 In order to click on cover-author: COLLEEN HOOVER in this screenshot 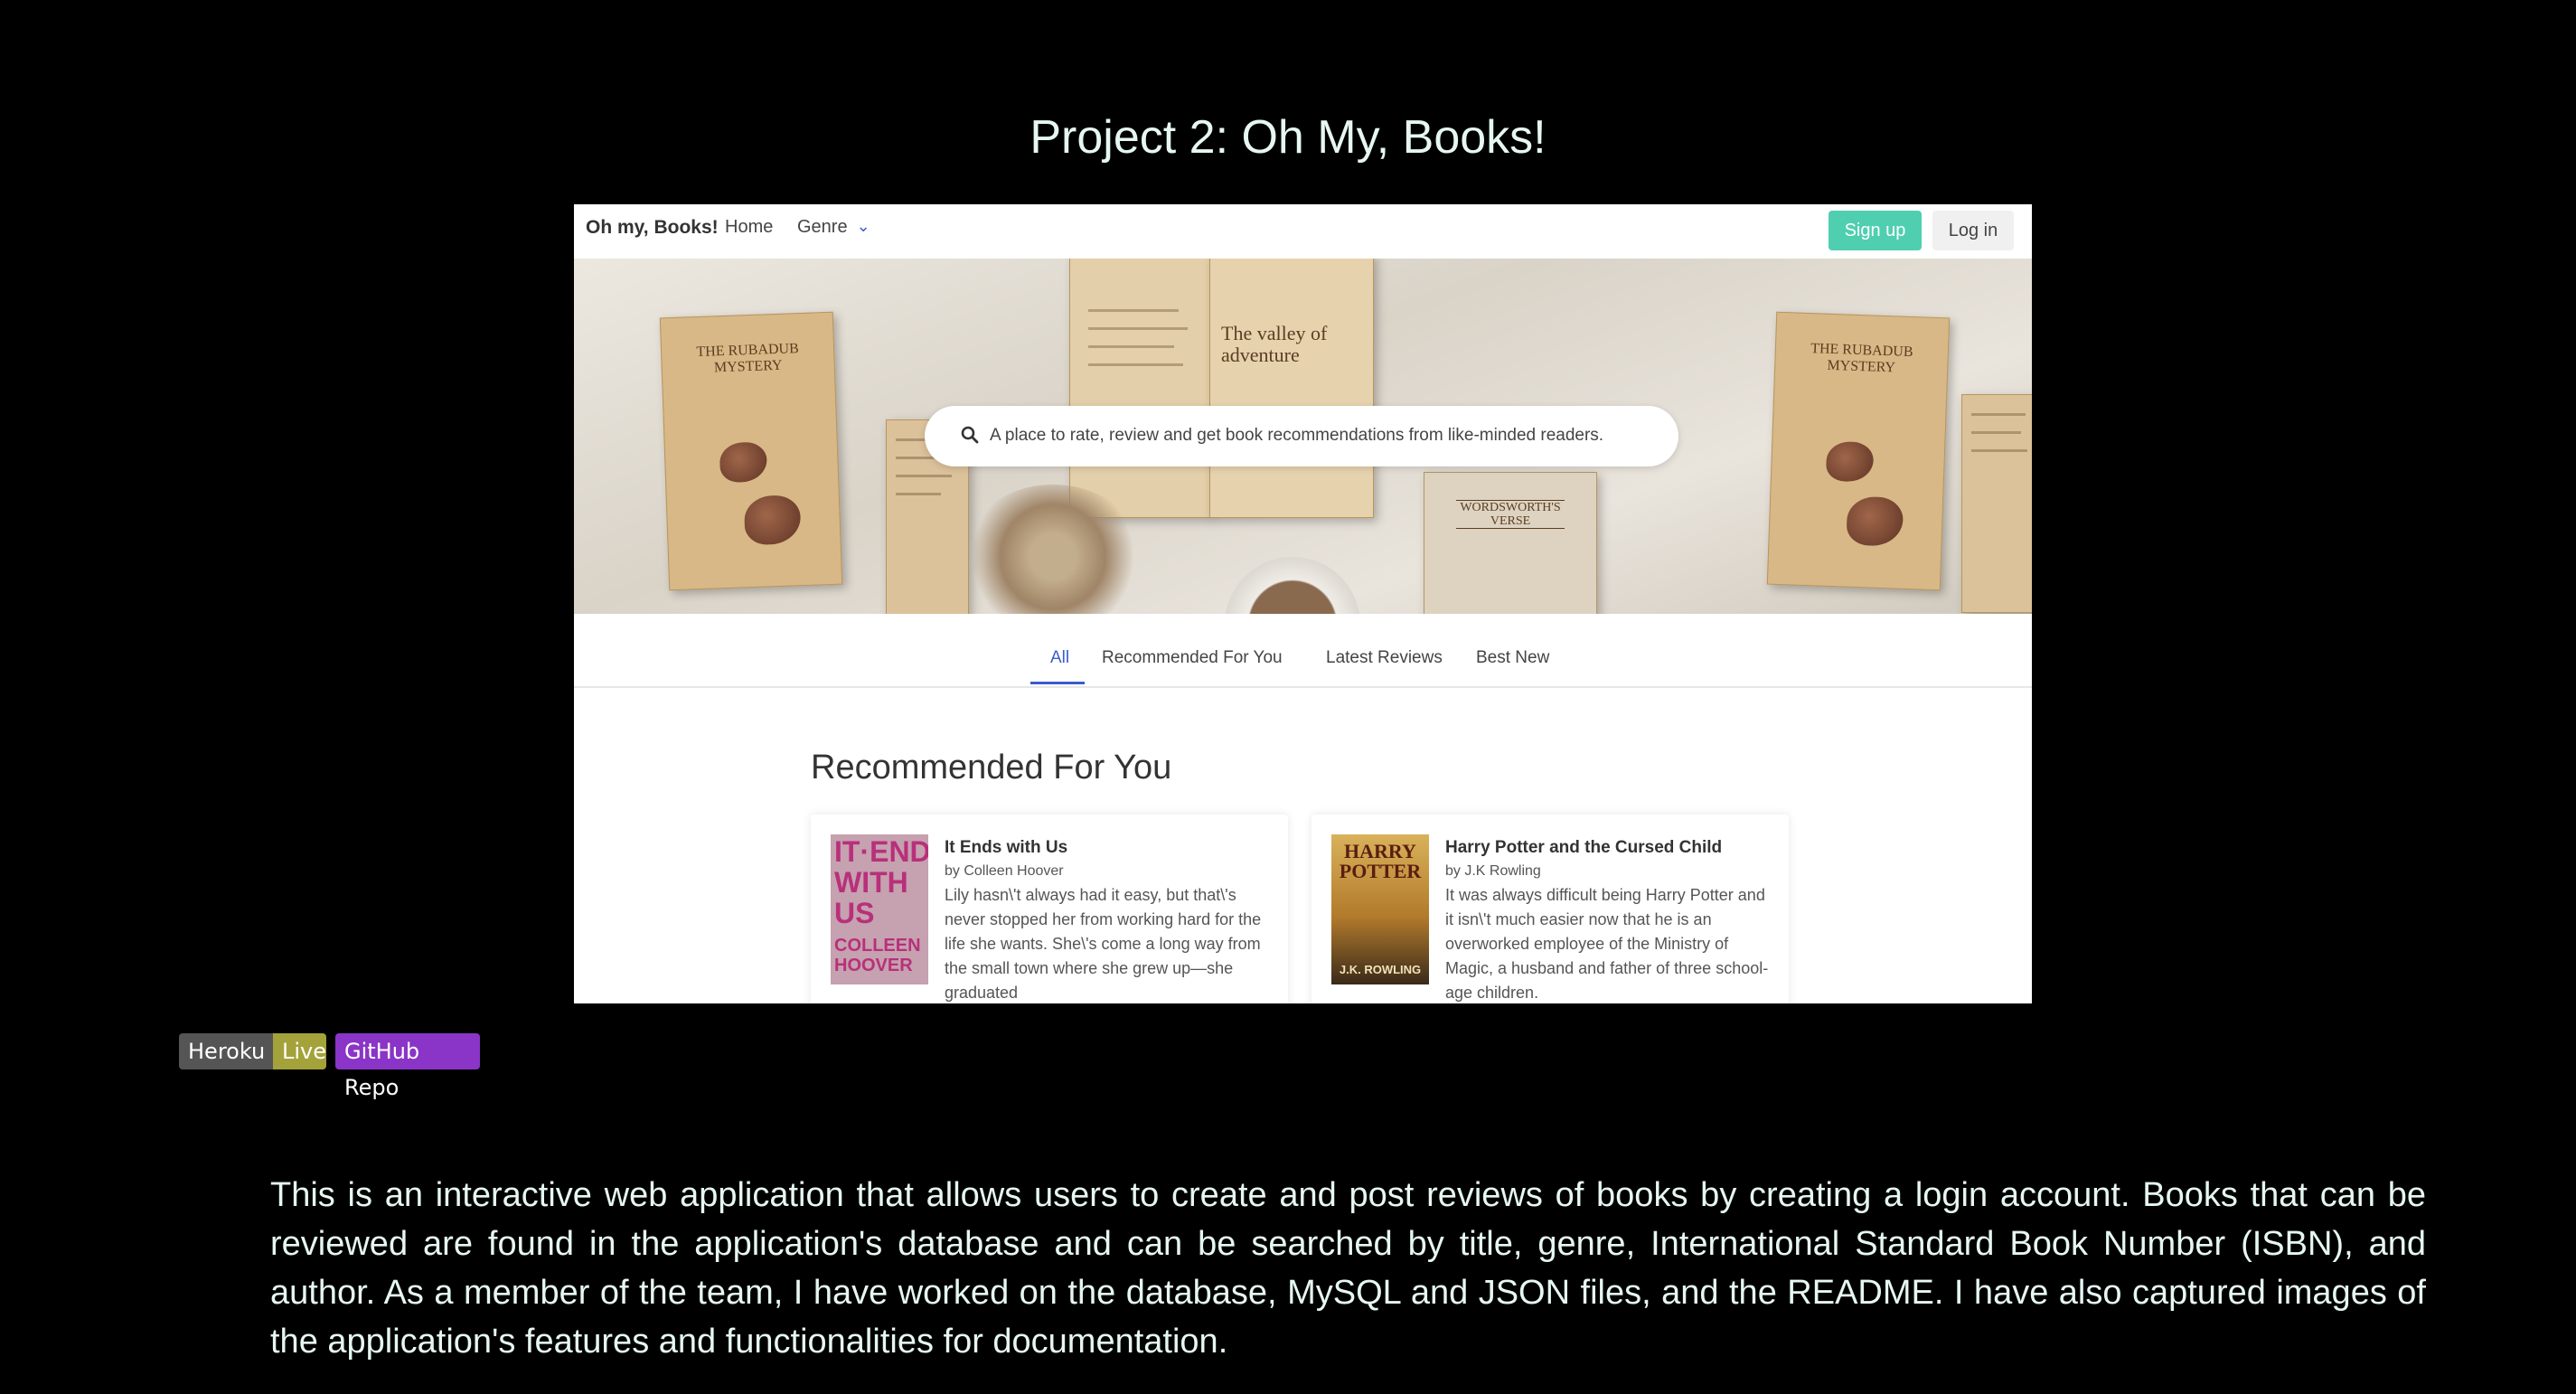, I will do `click(877, 955)`.